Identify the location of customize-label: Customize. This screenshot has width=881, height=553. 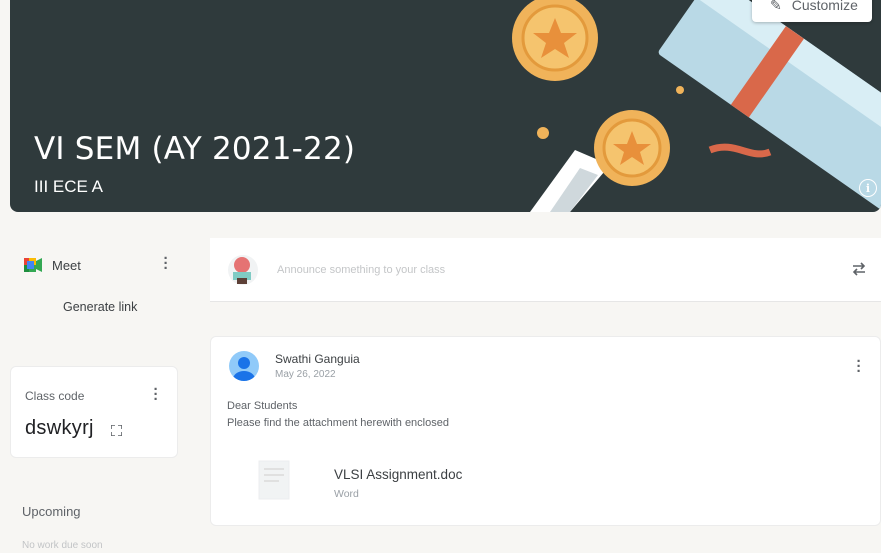
(824, 6).